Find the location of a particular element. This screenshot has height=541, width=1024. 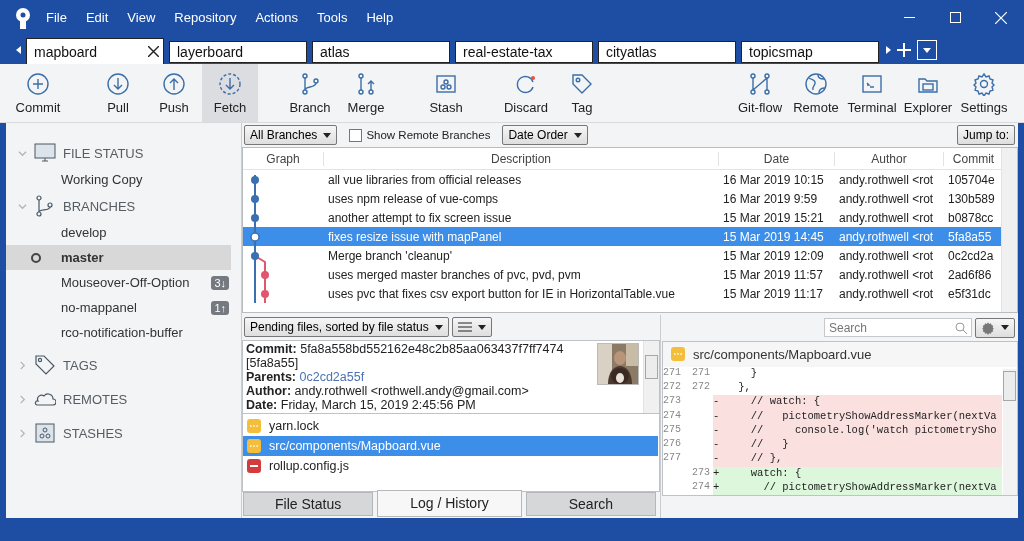

toolbar-button: Git-flow is located at coordinates (760, 93).